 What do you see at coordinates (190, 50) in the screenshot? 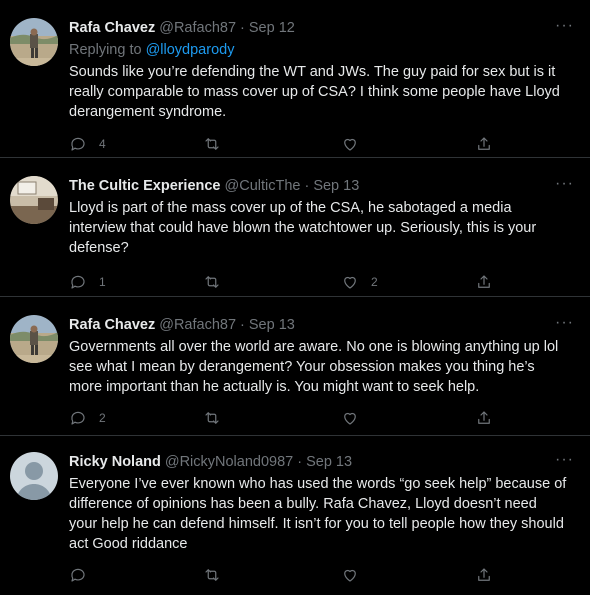
I see `mention-link: @lloydparody` at bounding box center [190, 50].